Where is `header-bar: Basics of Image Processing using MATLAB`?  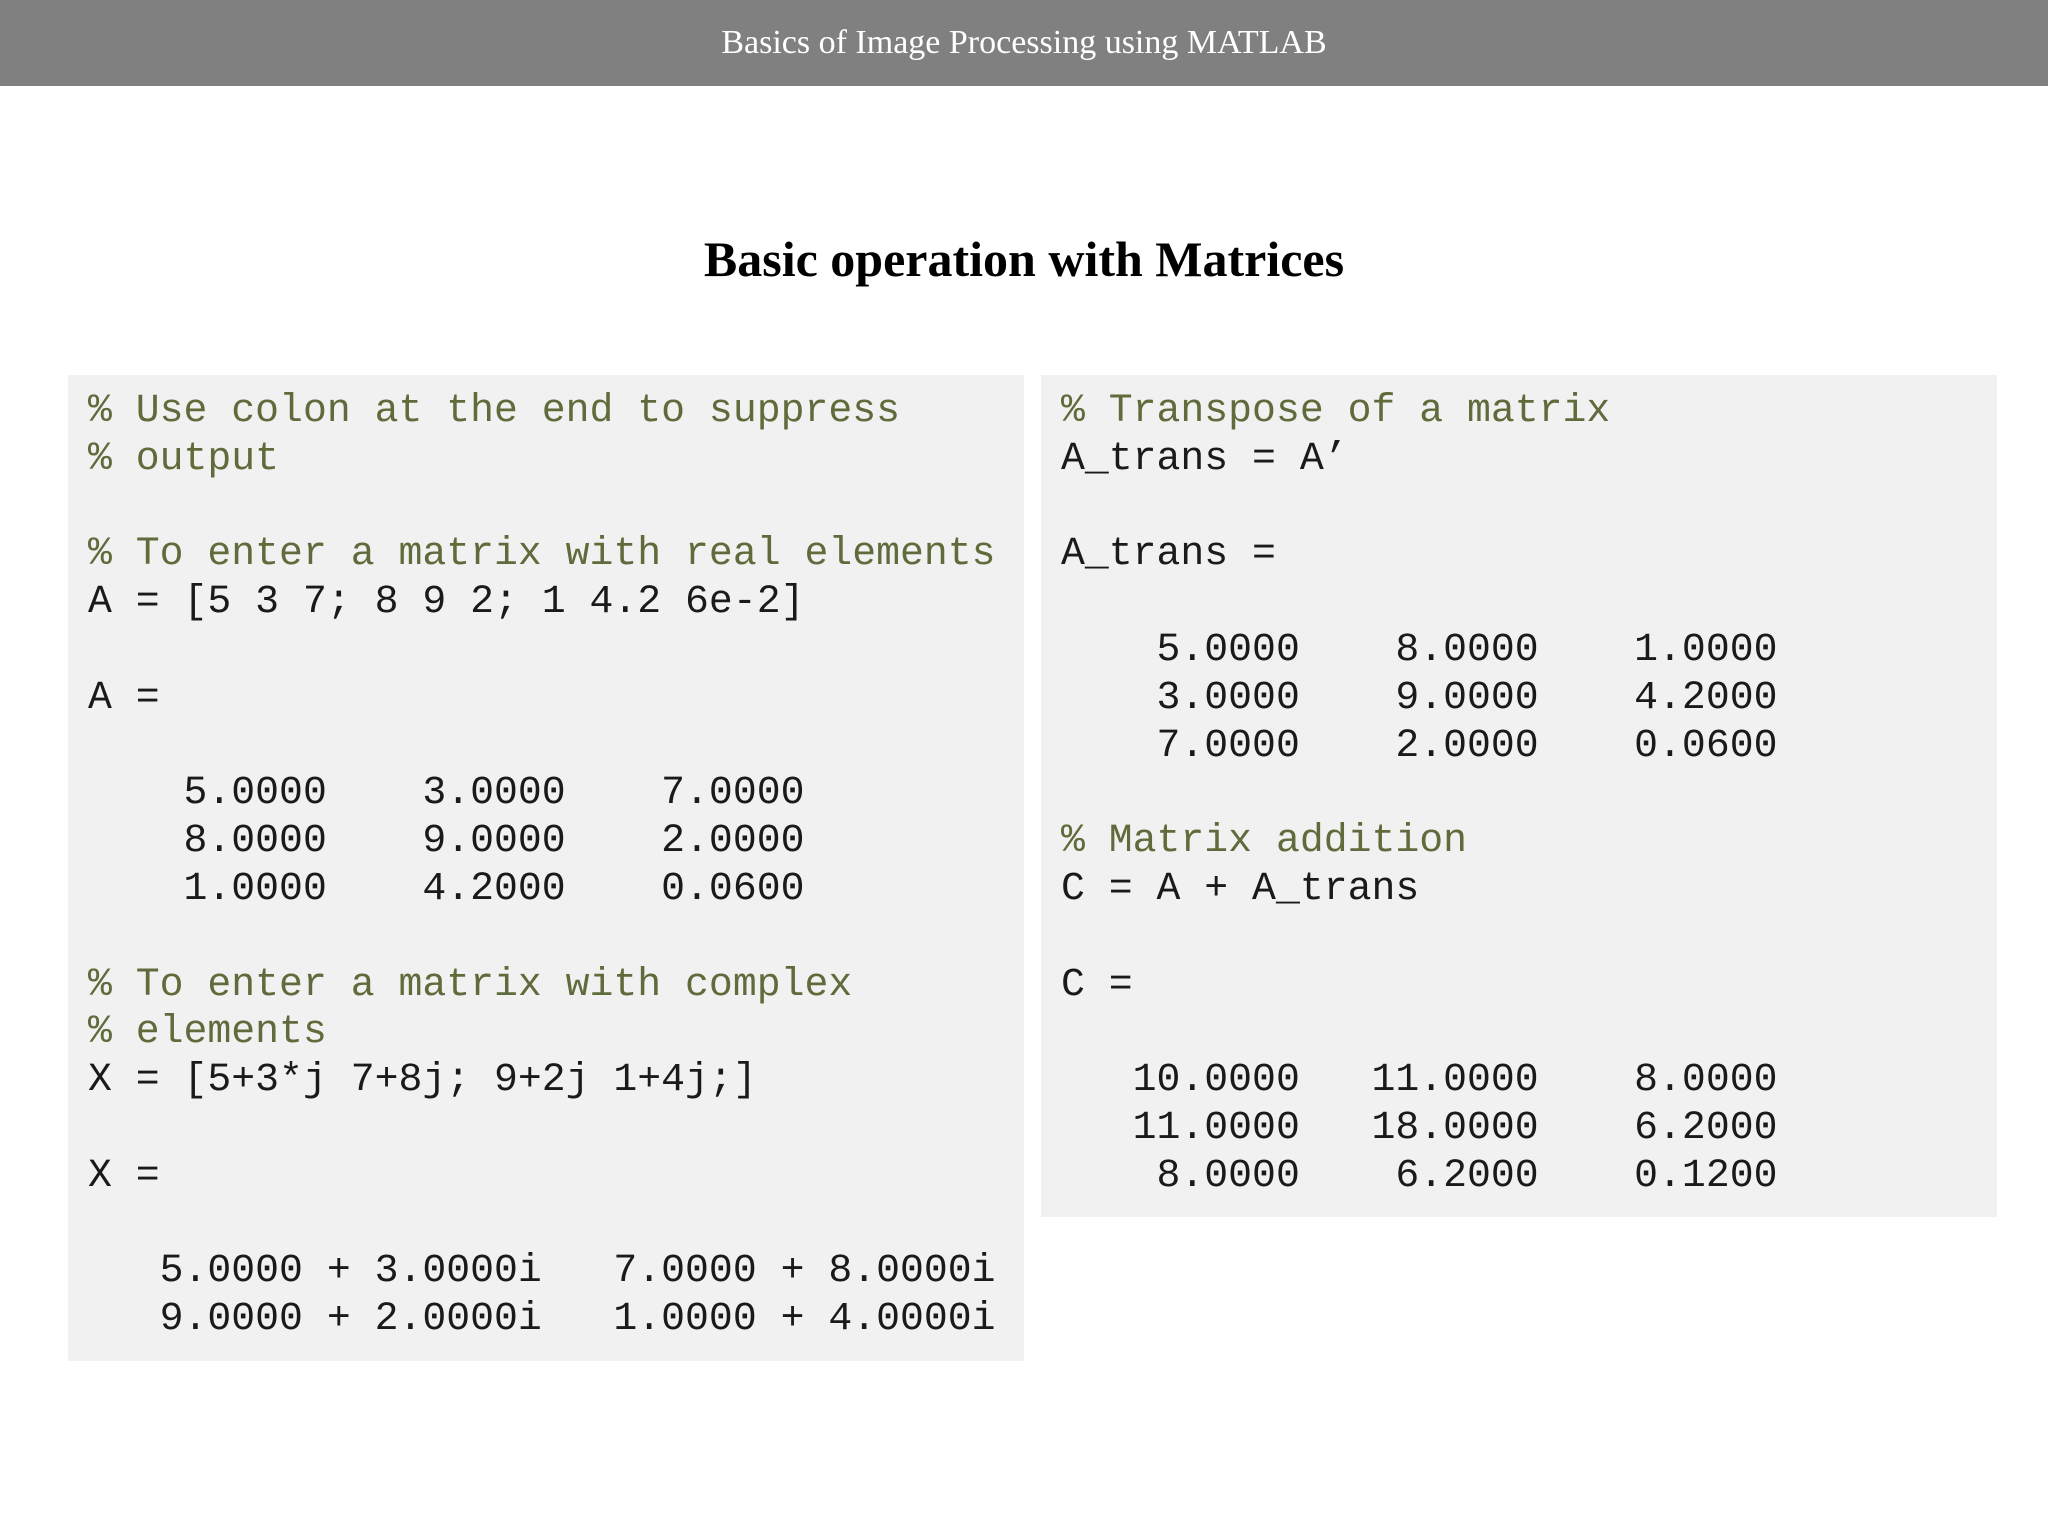
header-bar: Basics of Image Processing using MATLAB is located at coordinates (1024, 43).